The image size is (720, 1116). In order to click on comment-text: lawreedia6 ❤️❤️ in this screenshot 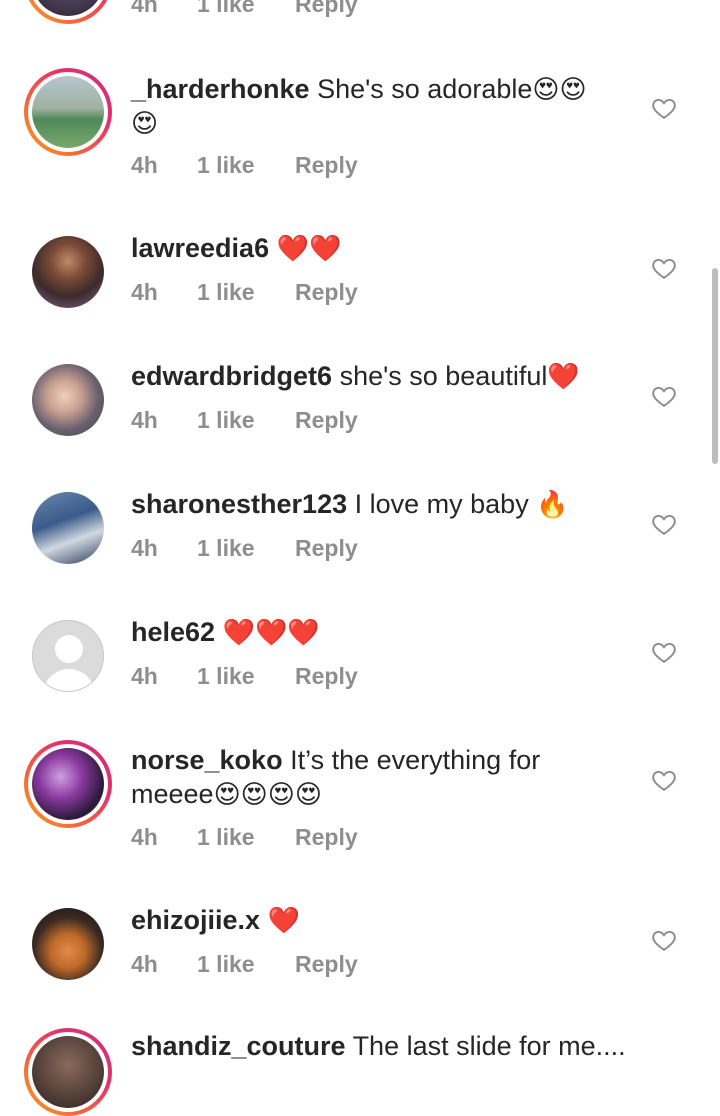, I will do `click(371, 248)`.